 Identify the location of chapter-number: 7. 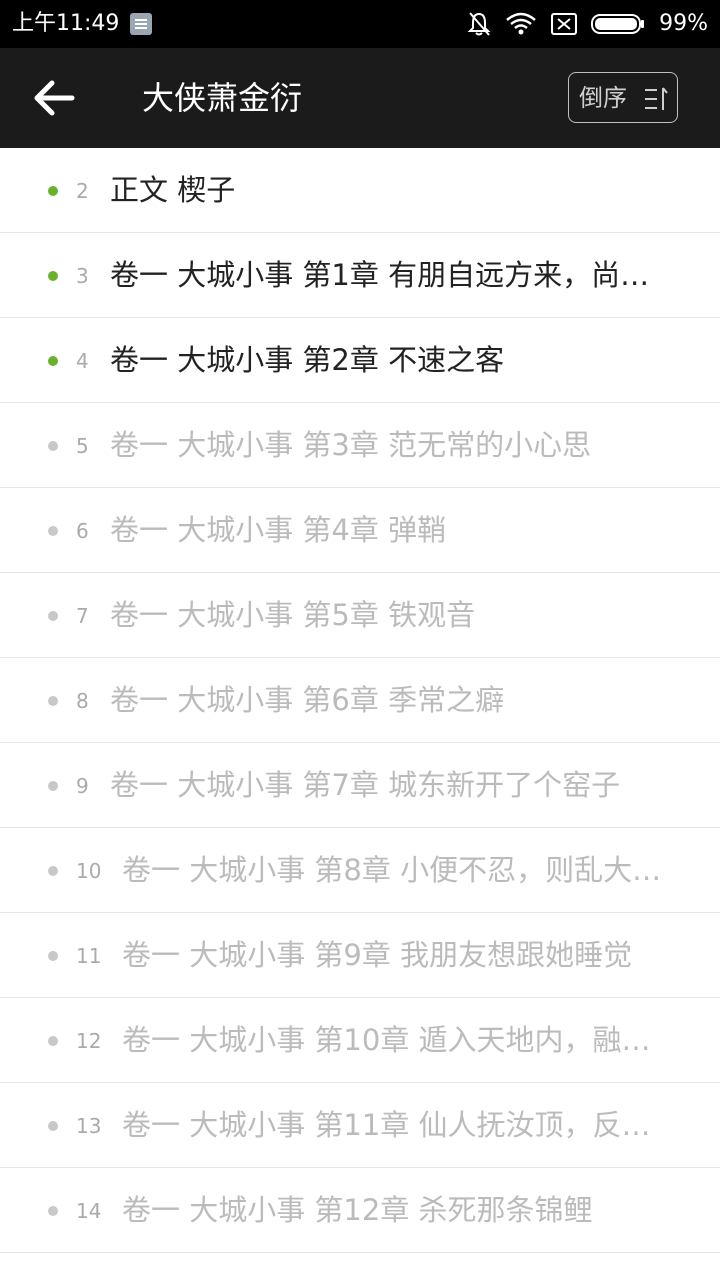
(82, 616).